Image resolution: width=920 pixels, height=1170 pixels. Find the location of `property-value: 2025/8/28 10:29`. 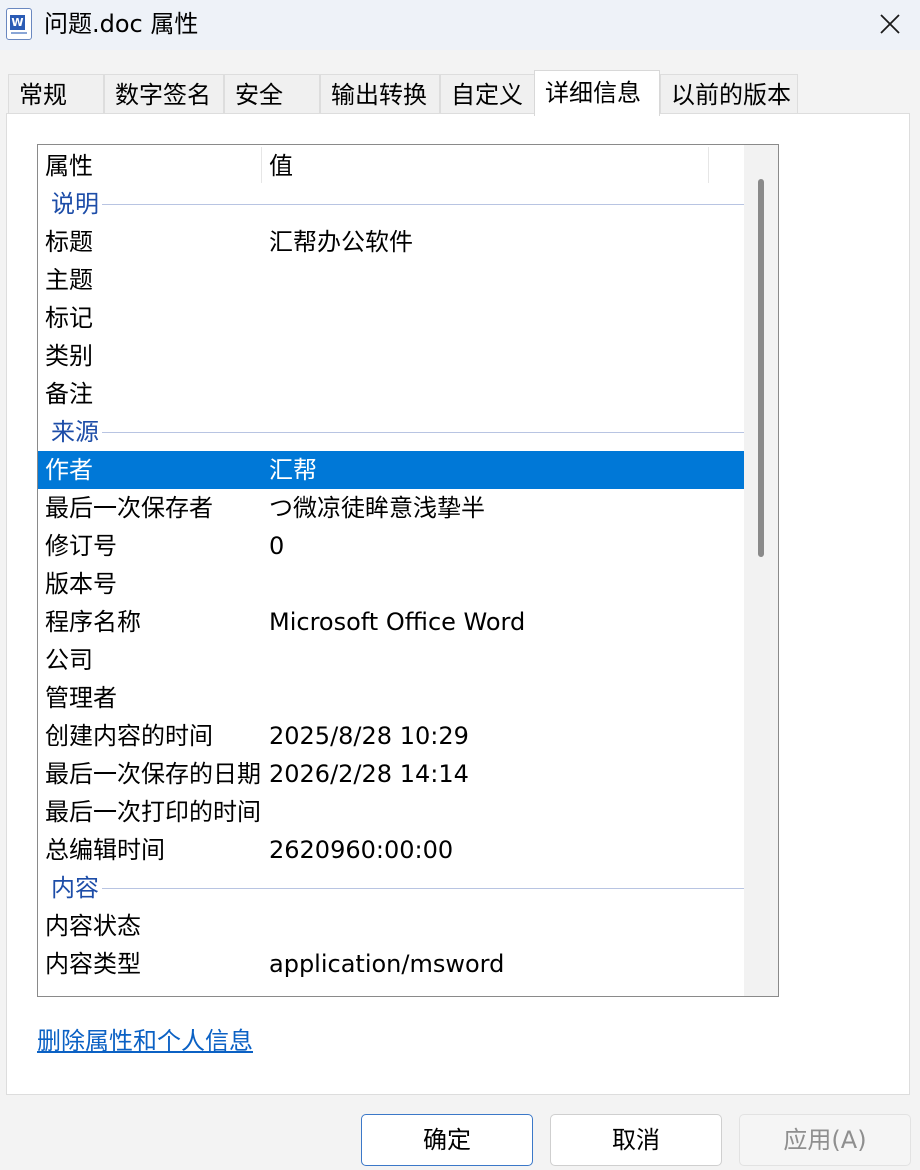

property-value: 2025/8/28 10:29 is located at coordinates (369, 736).